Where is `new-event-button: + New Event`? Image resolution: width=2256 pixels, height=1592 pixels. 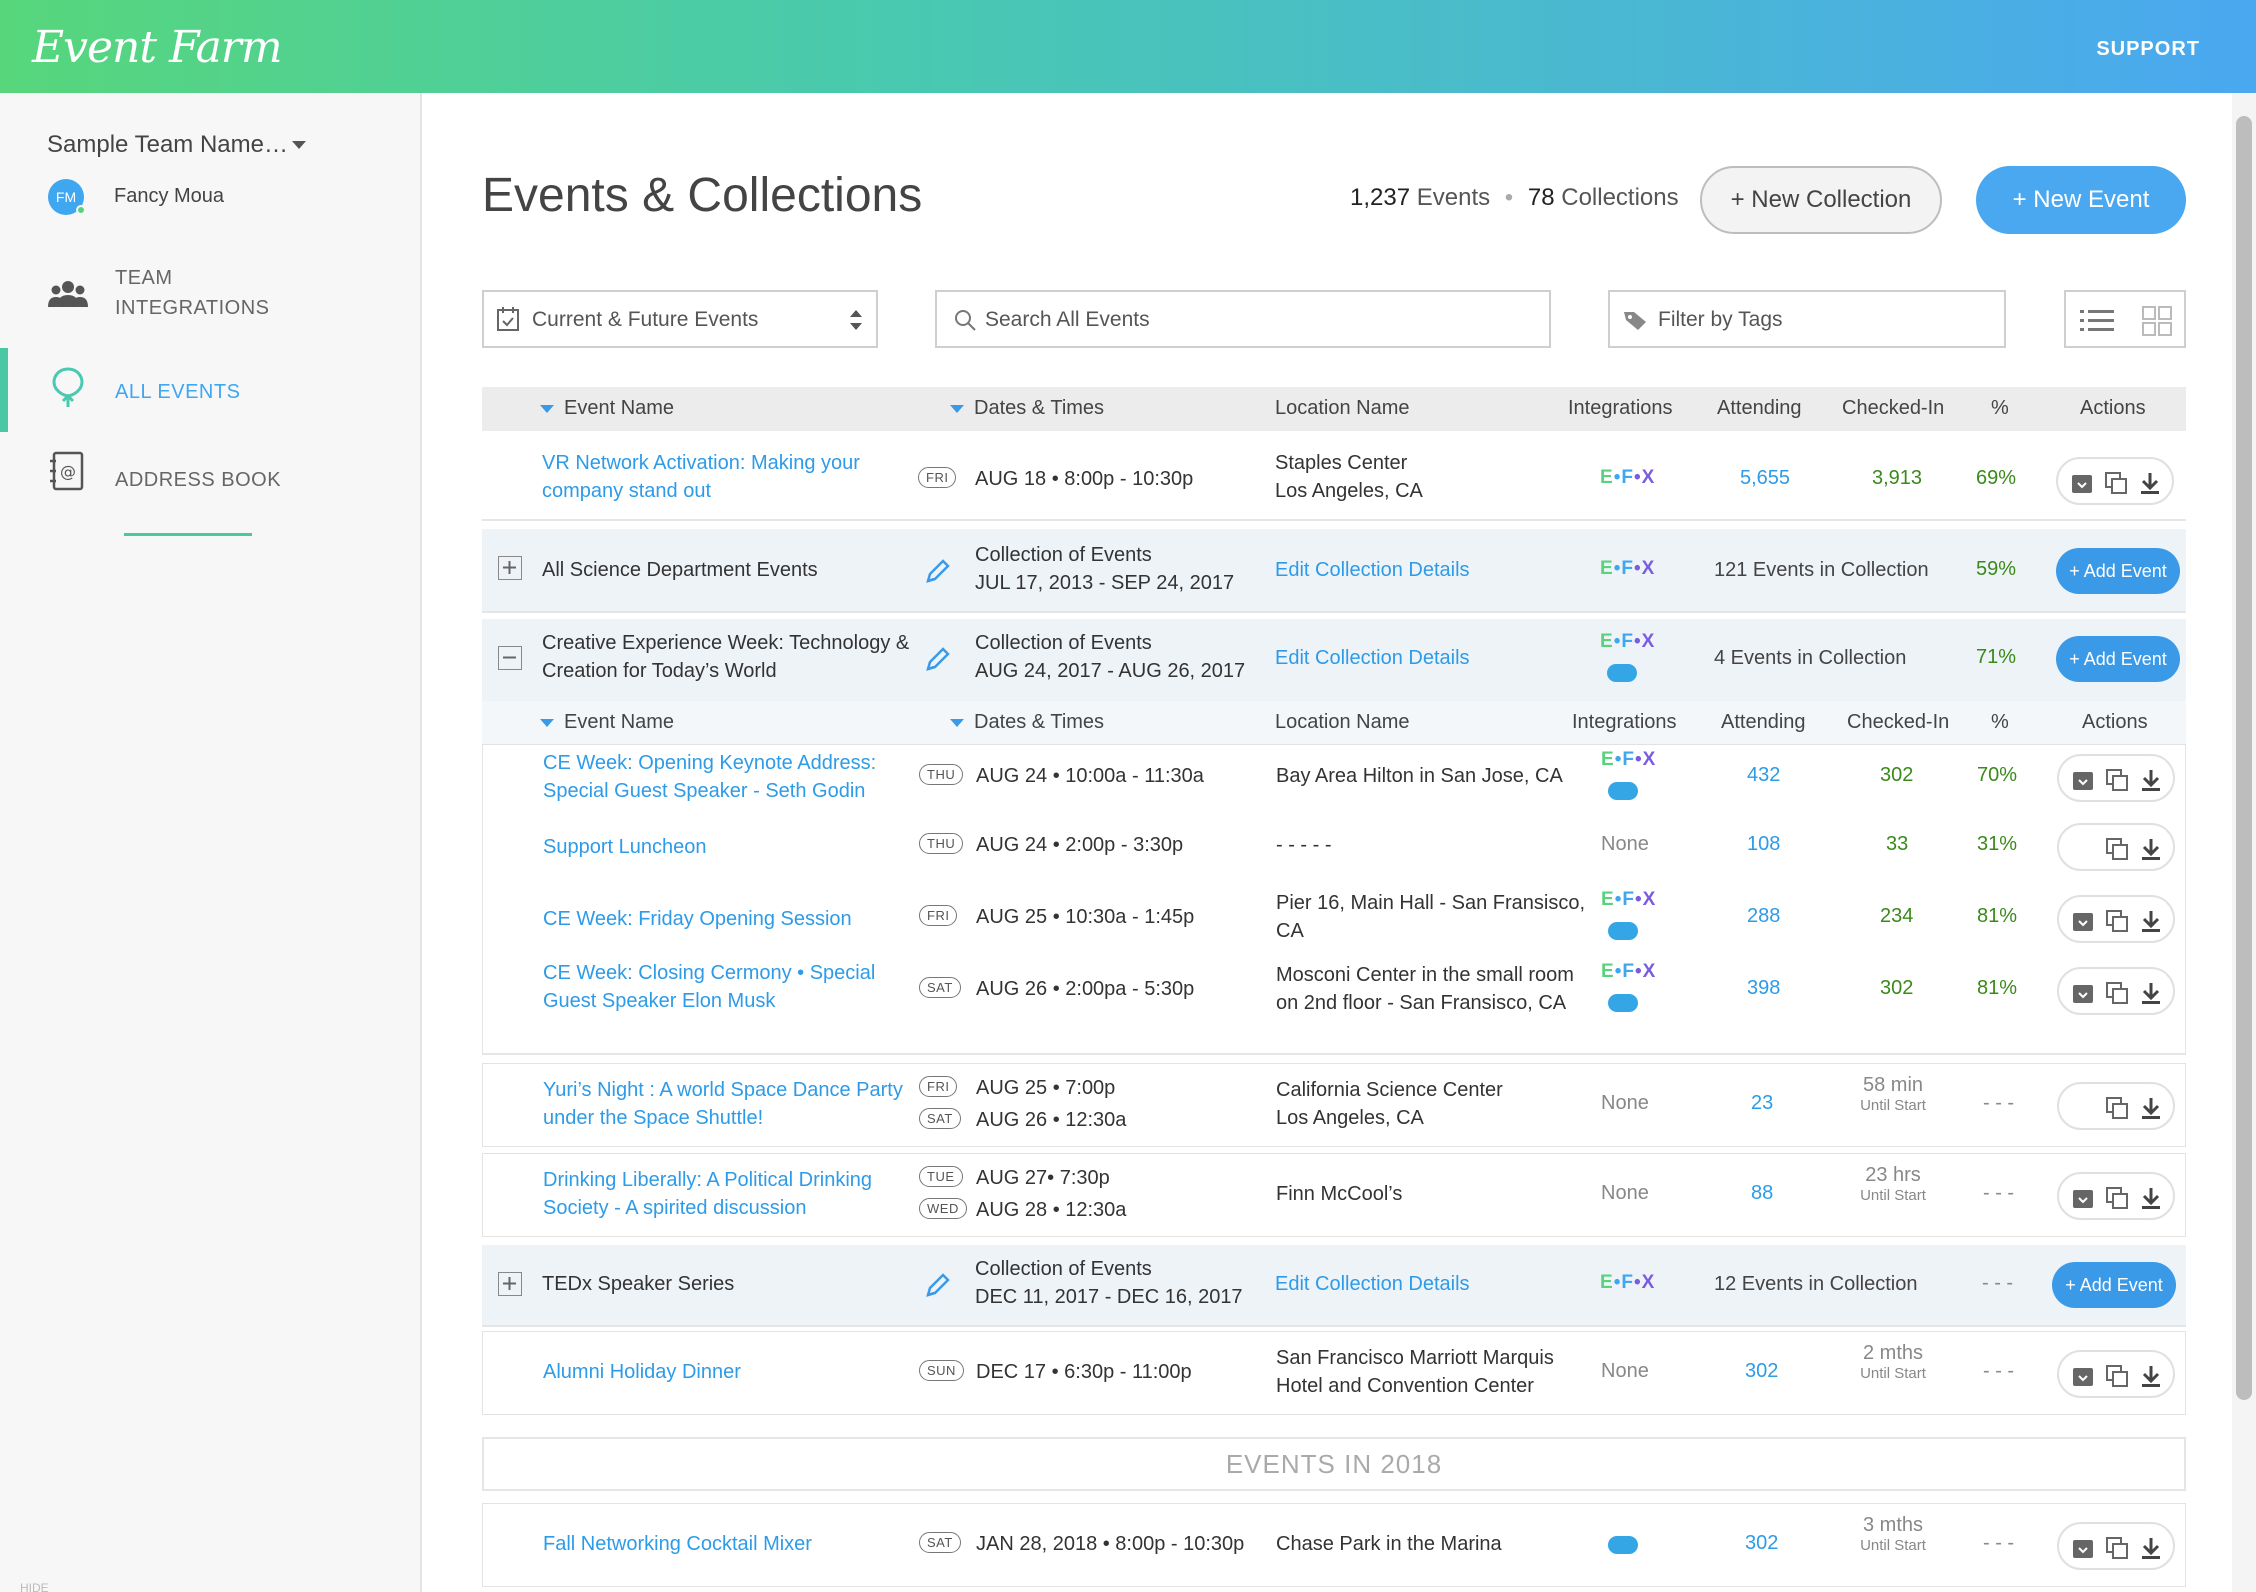 new-event-button: + New Event is located at coordinates (2081, 200).